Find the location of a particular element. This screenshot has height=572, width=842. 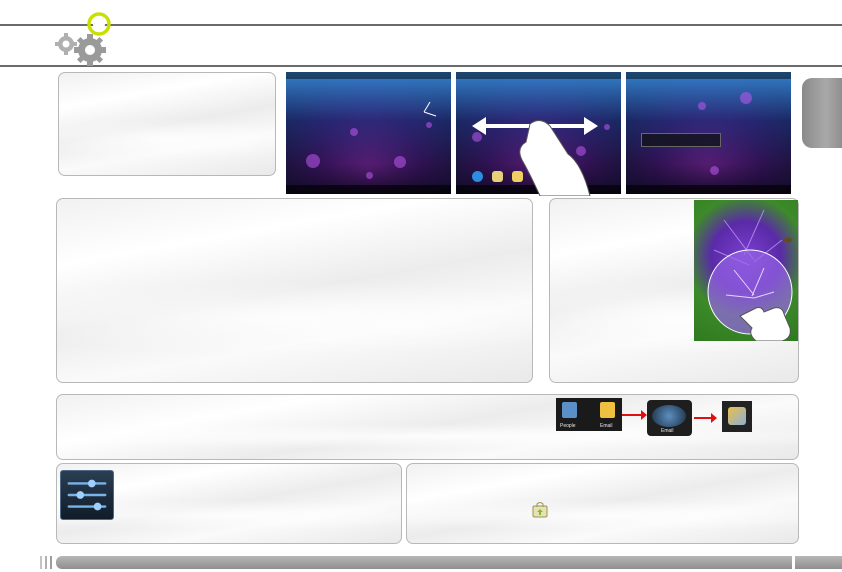

header-bottom-rule is located at coordinates (421, 66).